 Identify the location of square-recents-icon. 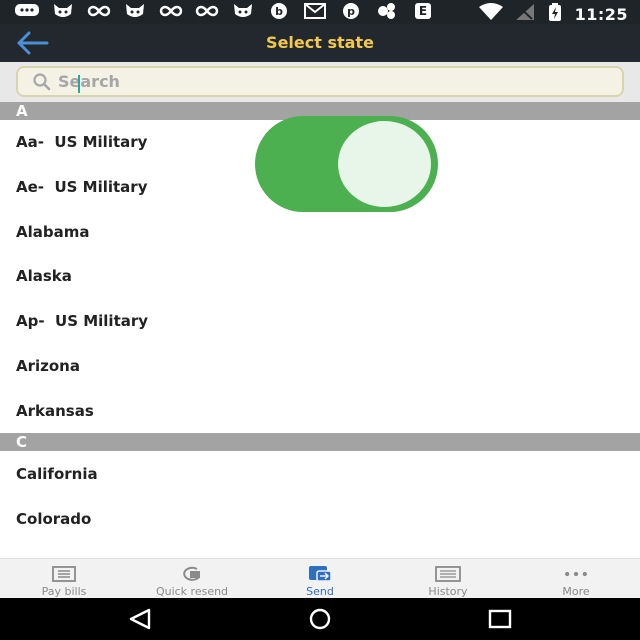
(500, 619).